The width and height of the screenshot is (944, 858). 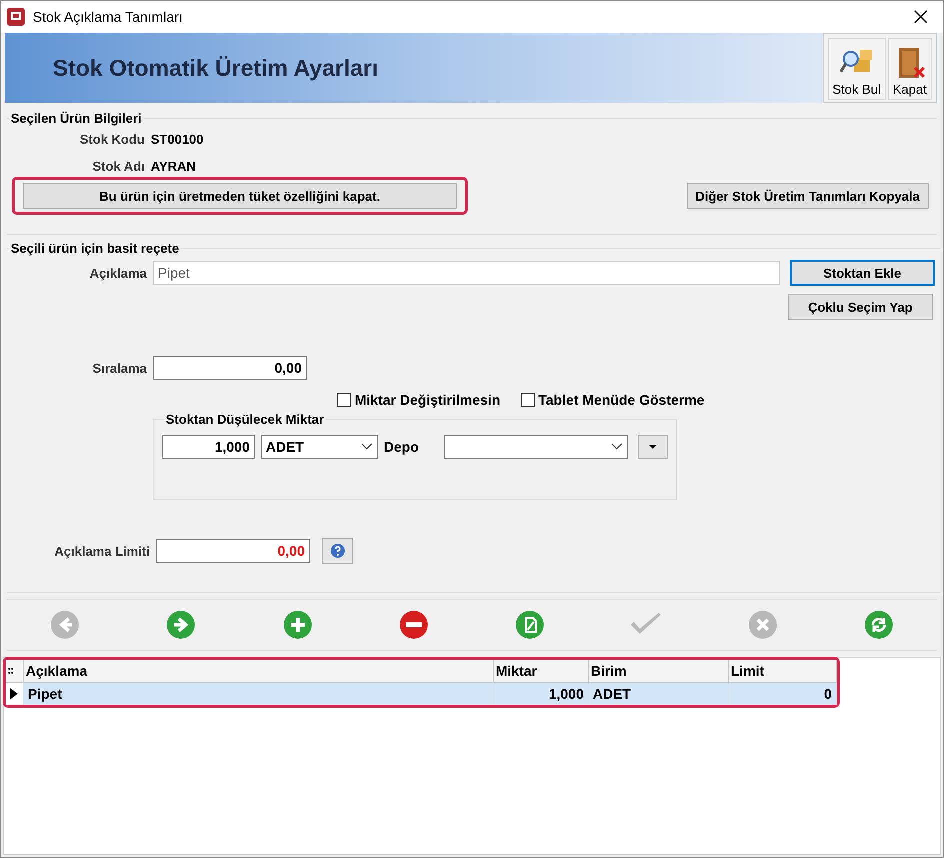 I want to click on table-cell: ADET, so click(x=659, y=694).